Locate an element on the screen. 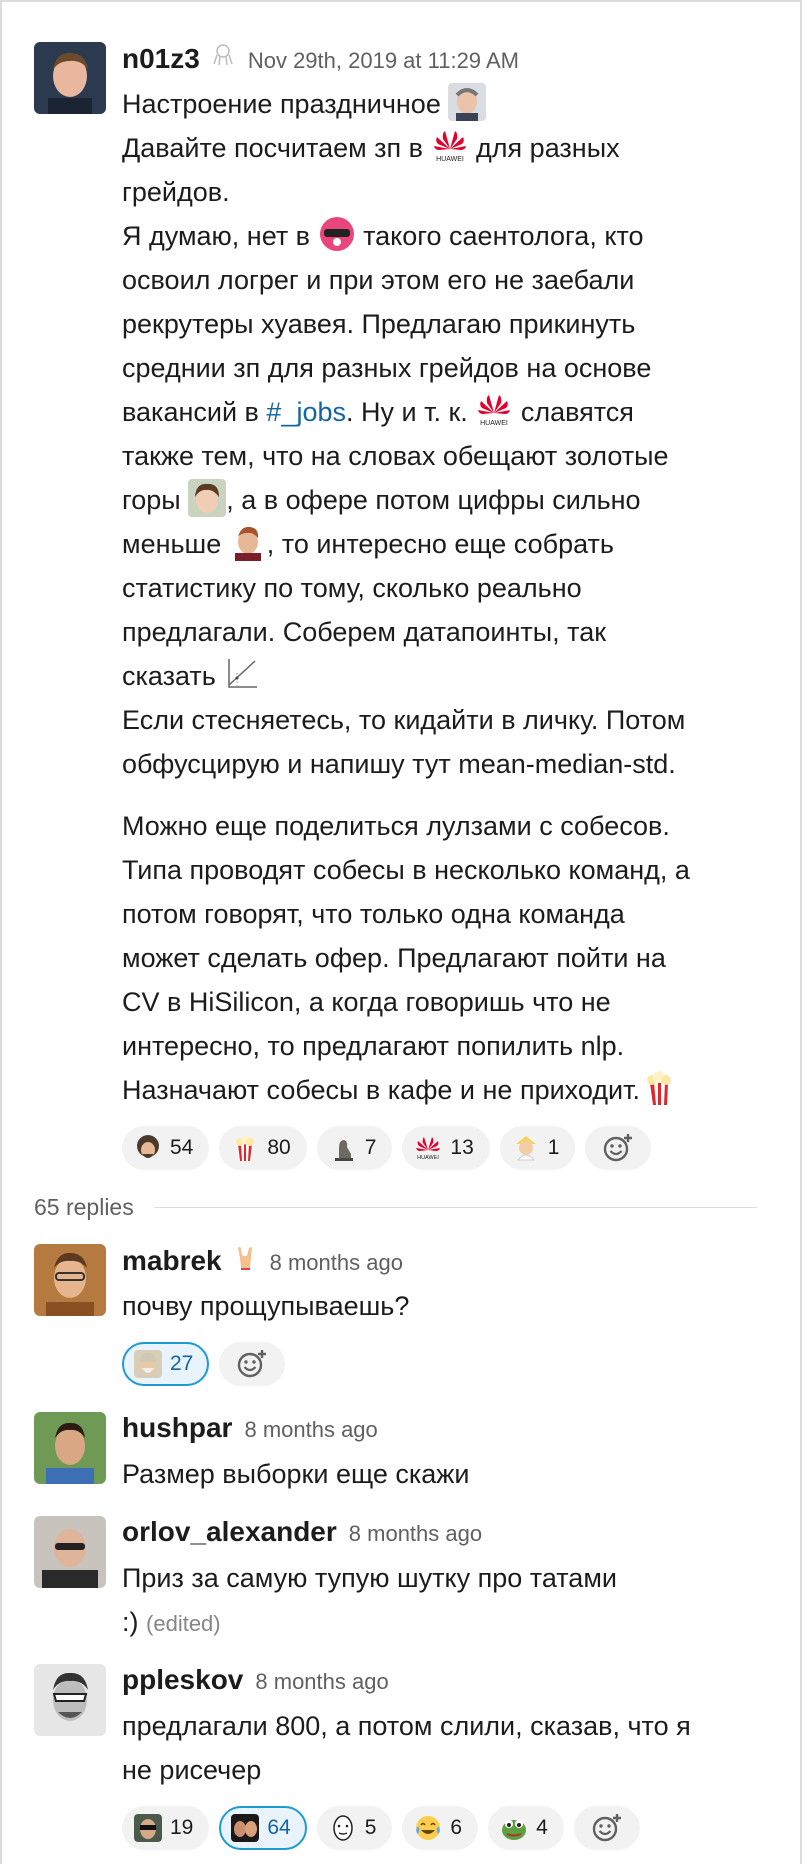  sunglasses-man-icon is located at coordinates (148, 1828).